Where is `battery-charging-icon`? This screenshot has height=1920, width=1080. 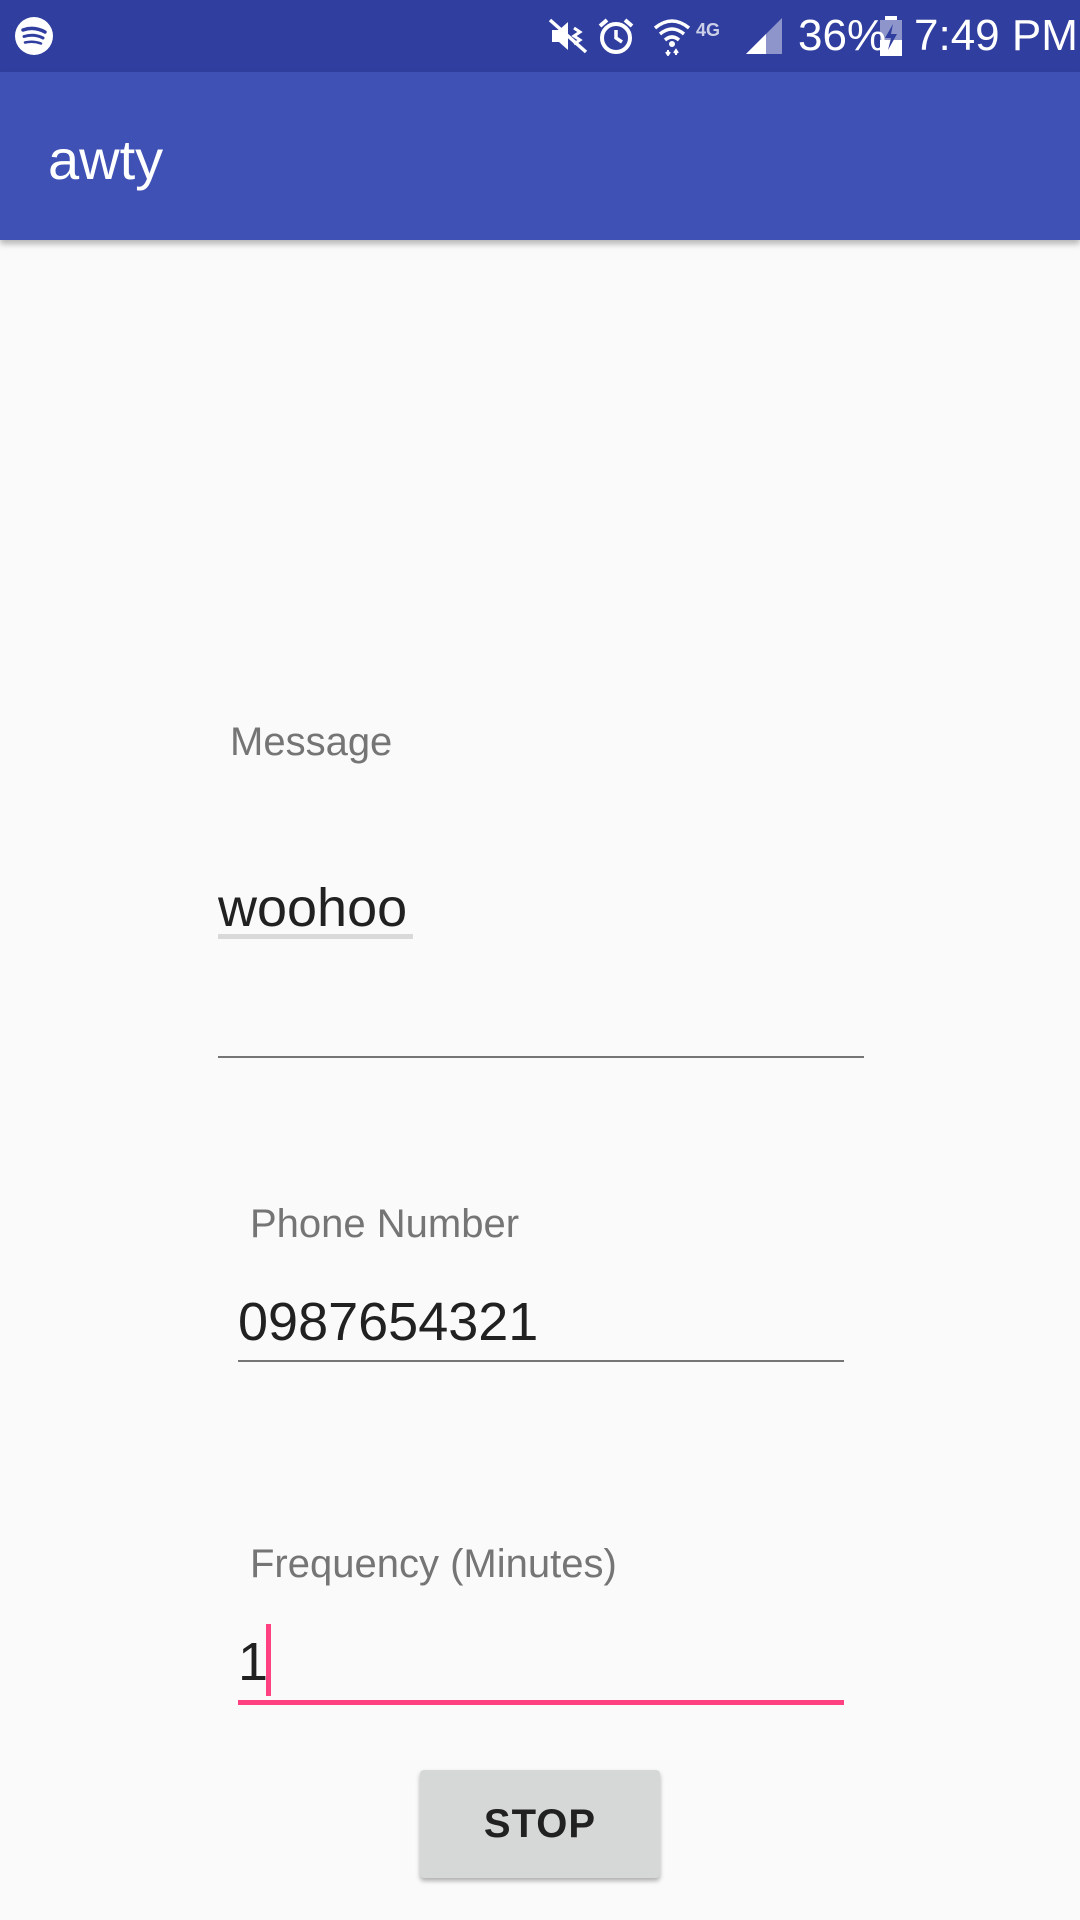
battery-charging-icon is located at coordinates (891, 36).